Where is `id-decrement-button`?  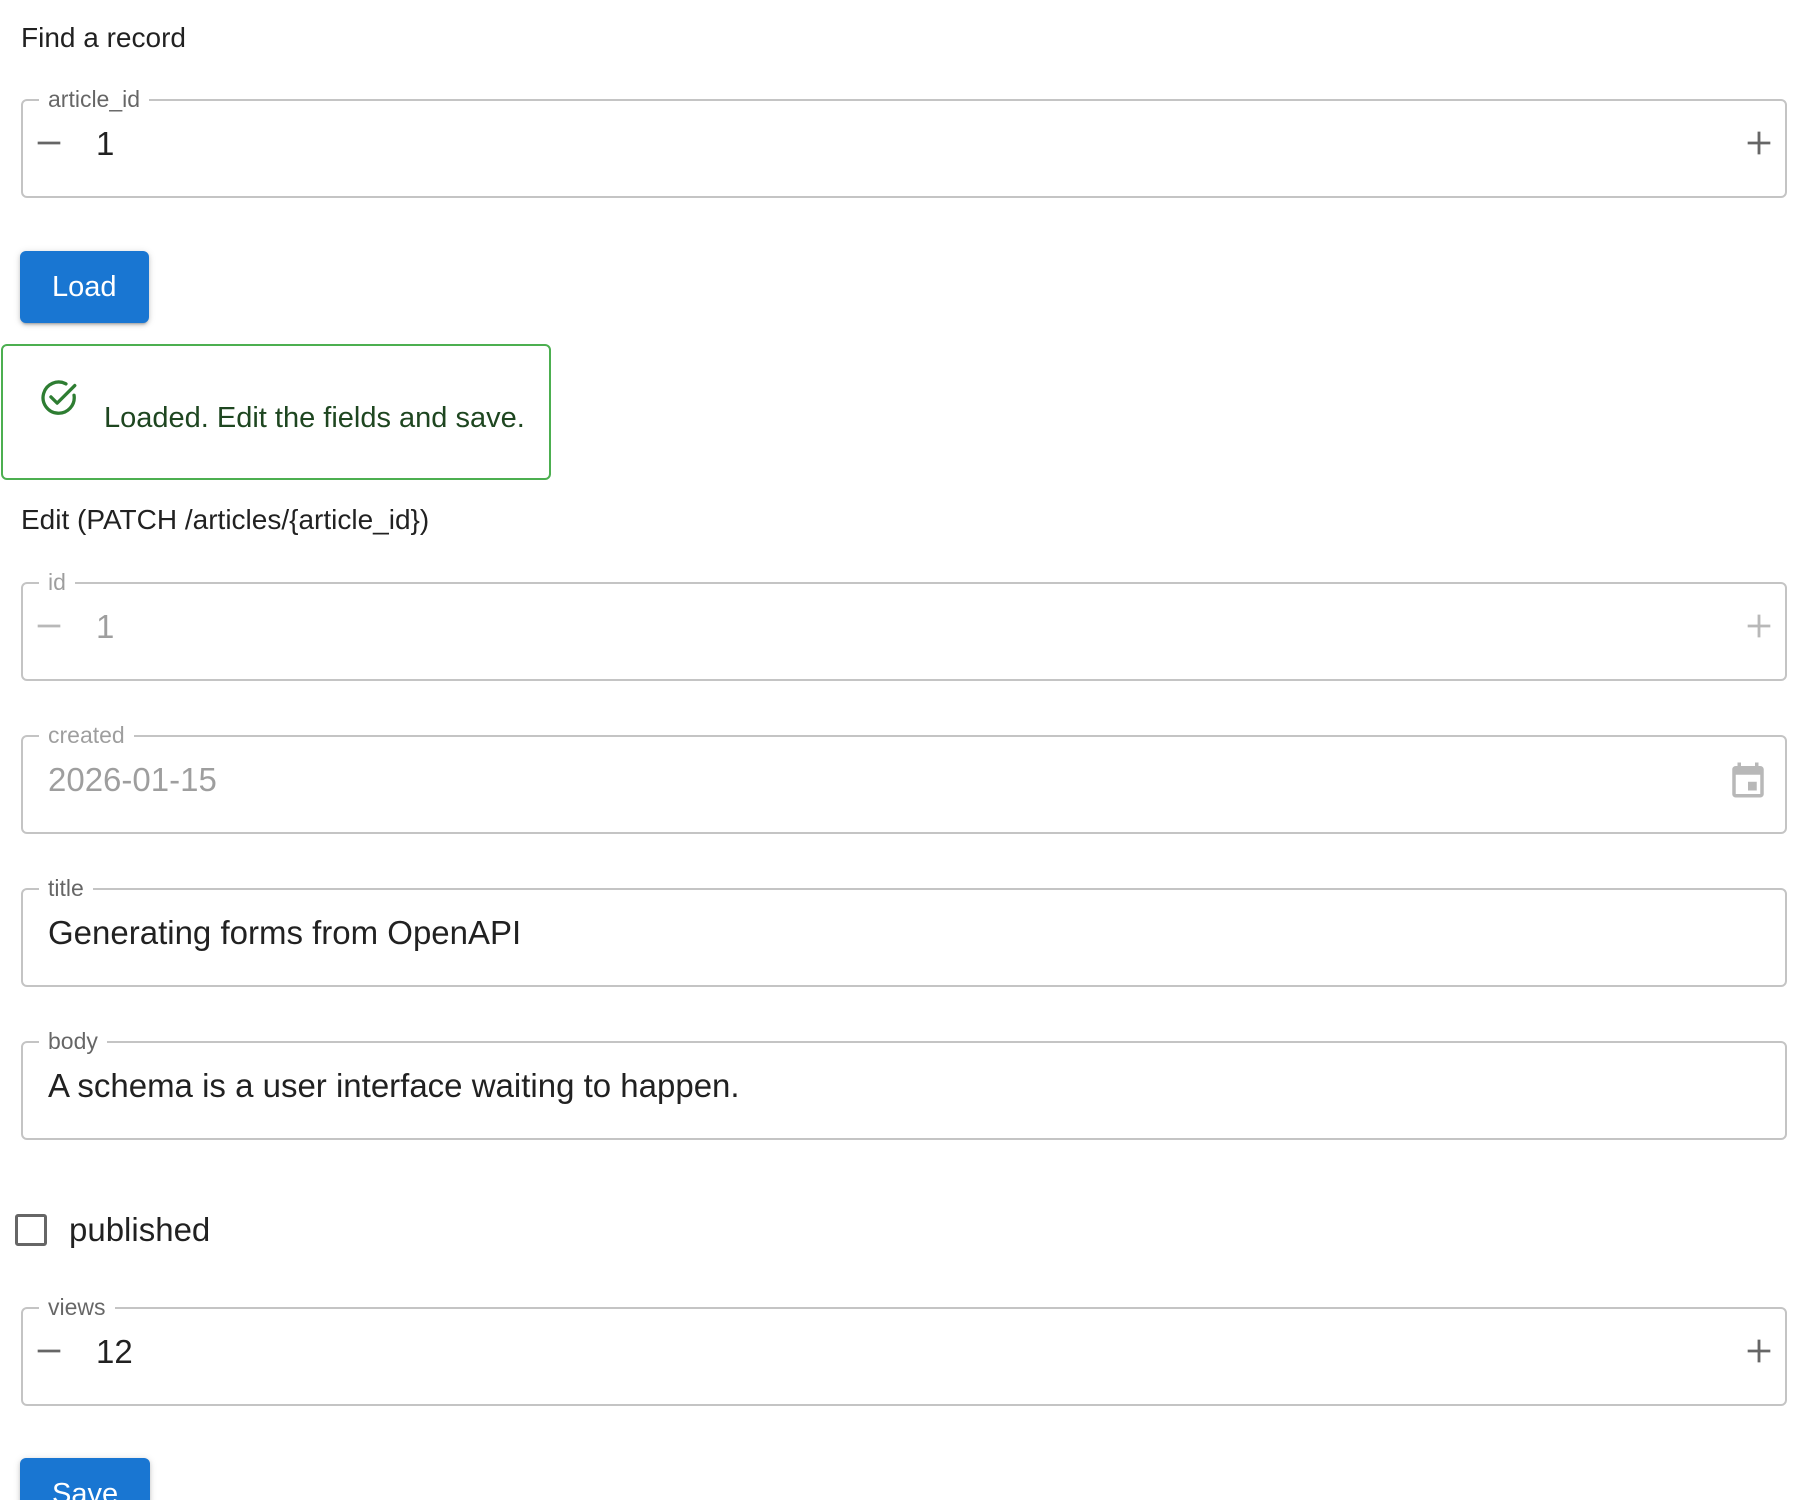 id-decrement-button is located at coordinates (49, 626).